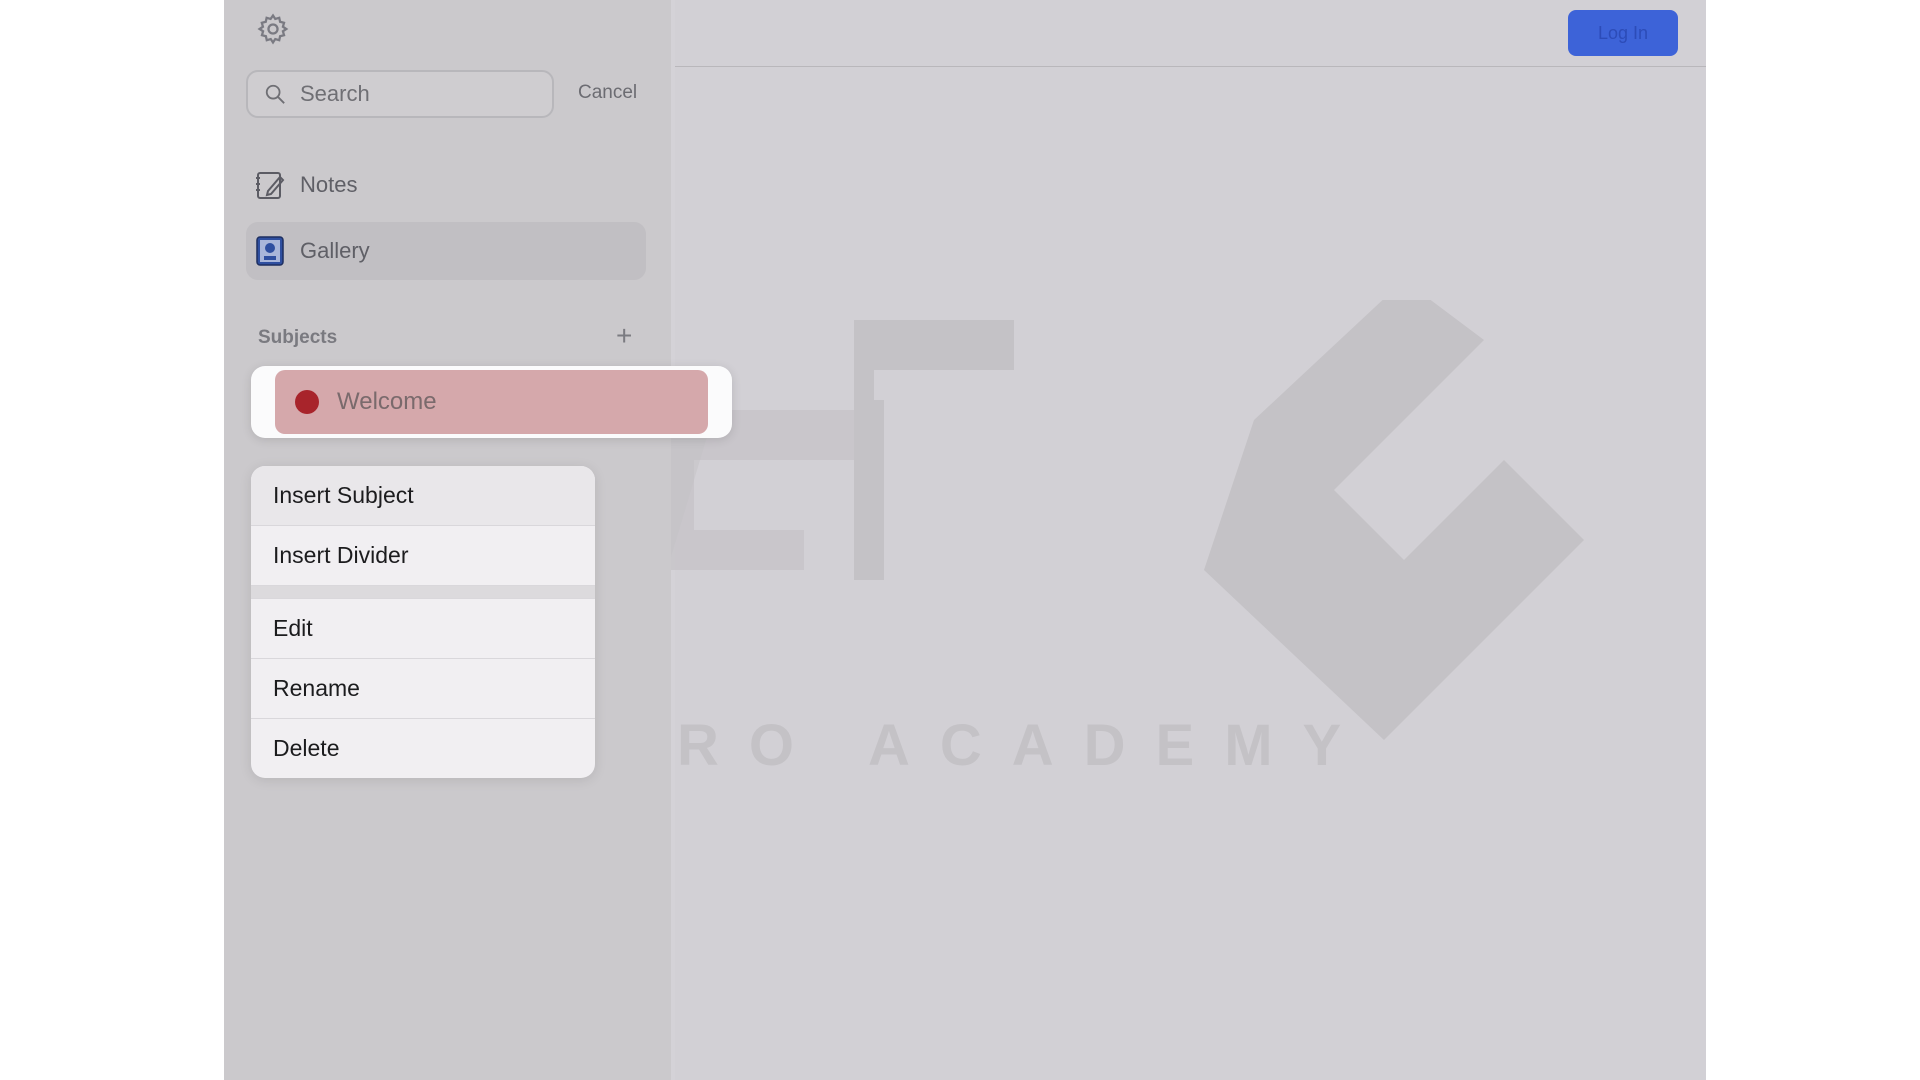 This screenshot has width=1920, height=1080. What do you see at coordinates (329, 184) in the screenshot?
I see `sidebar-item-label: Notes` at bounding box center [329, 184].